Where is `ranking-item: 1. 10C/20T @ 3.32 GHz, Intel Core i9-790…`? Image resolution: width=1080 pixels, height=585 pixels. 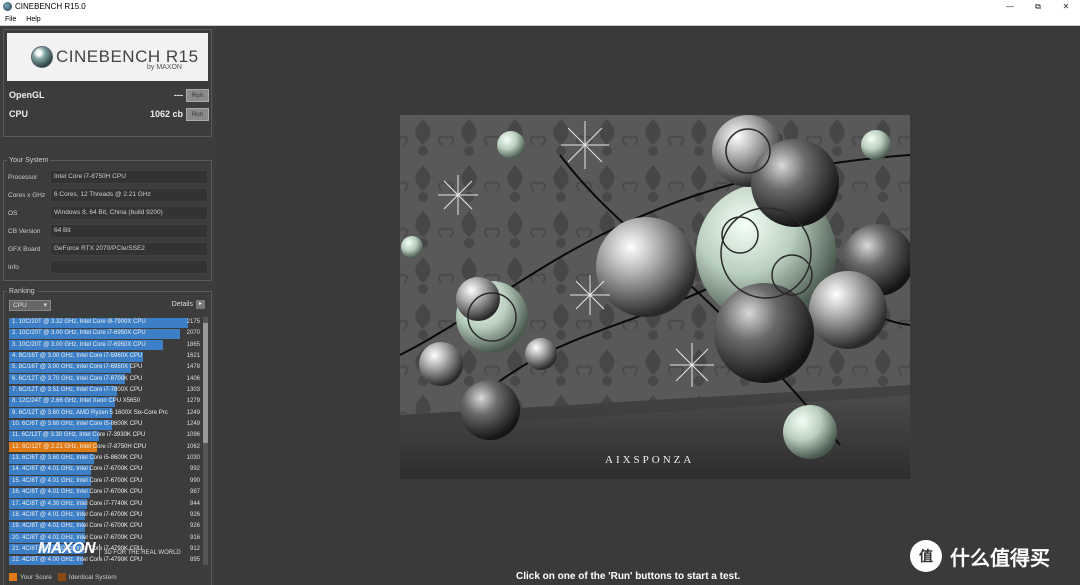 ranking-item: 1. 10C/20T @ 3.32 GHz, Intel Core i9-790… is located at coordinates (105, 322).